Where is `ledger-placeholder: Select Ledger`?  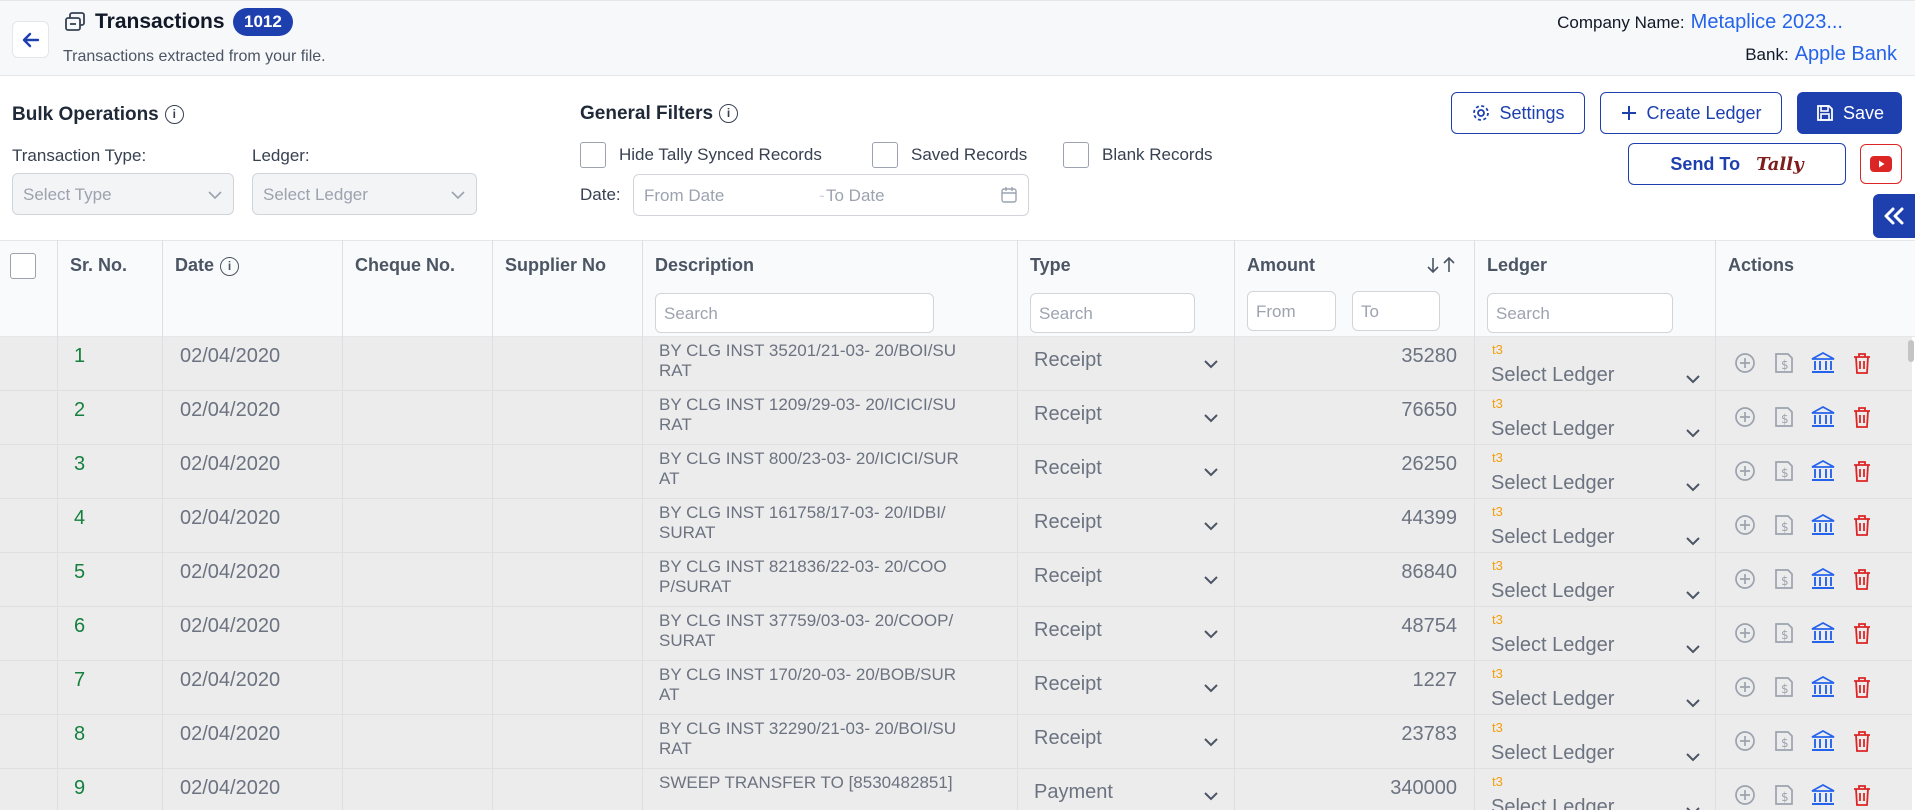 ledger-placeholder: Select Ledger is located at coordinates (1553, 753).